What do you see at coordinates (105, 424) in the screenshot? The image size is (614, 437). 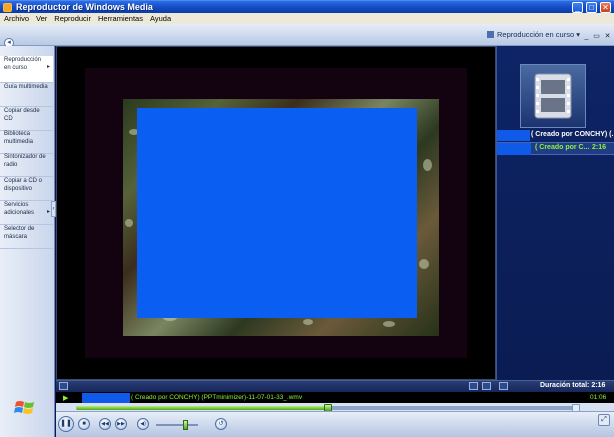 I see `previous-button: ◀◀` at bounding box center [105, 424].